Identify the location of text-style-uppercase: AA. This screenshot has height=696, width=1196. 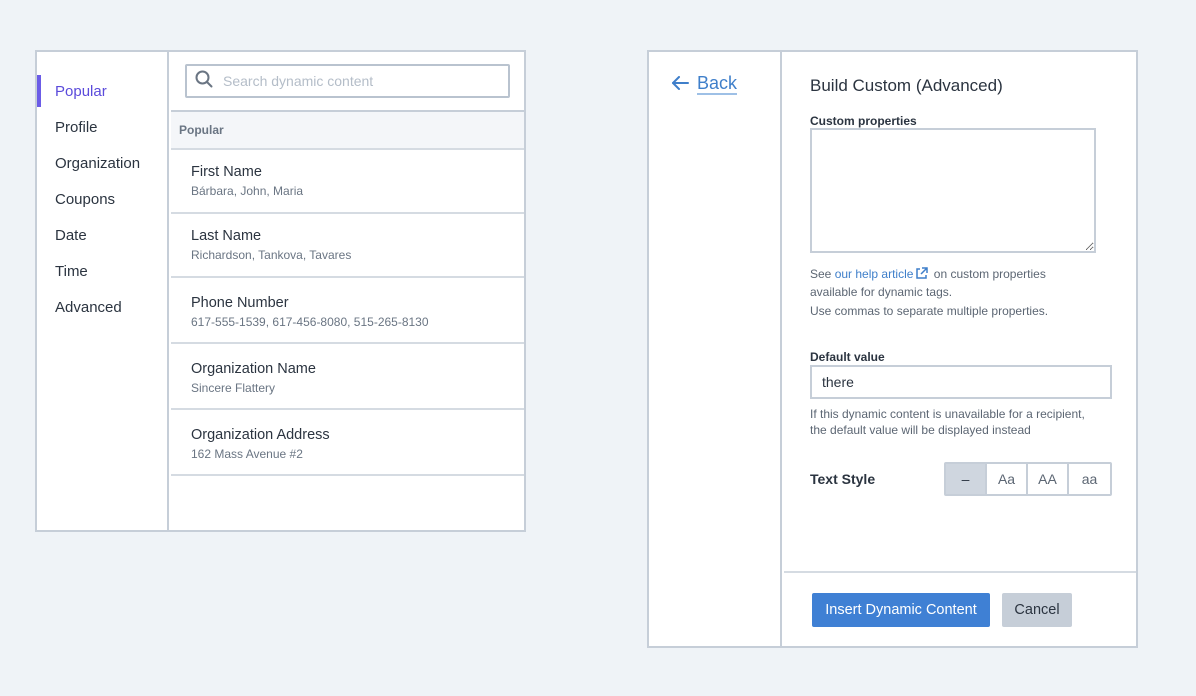
(1048, 479).